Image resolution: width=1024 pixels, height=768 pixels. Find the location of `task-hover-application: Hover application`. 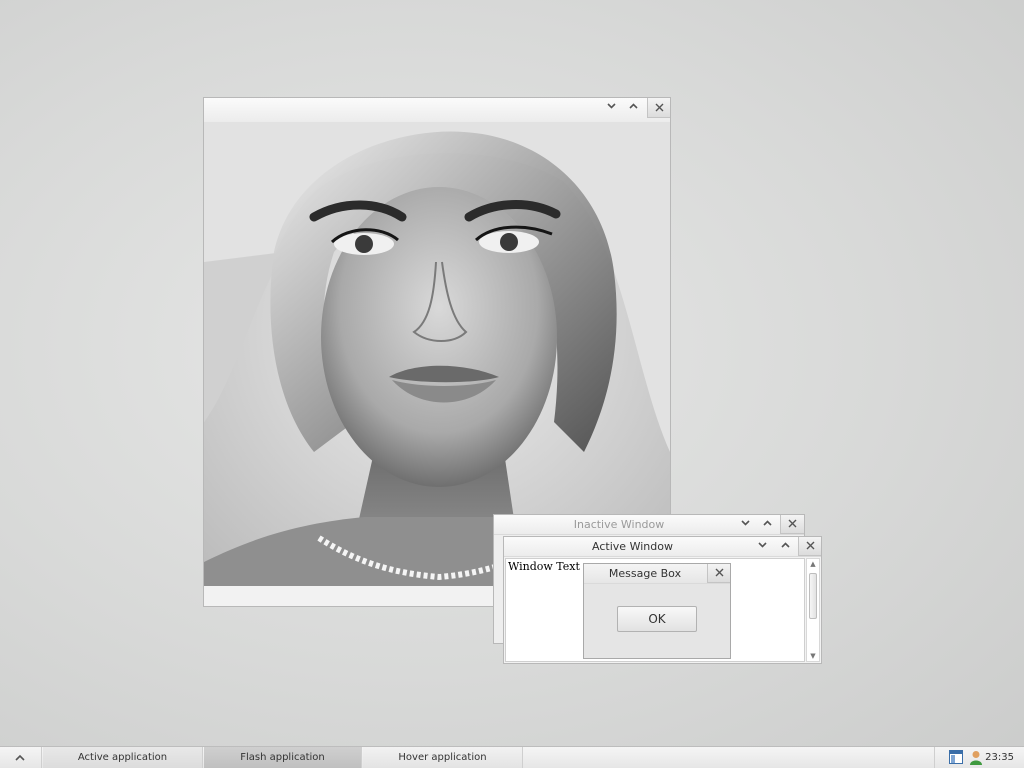

task-hover-application: Hover application is located at coordinates (443, 757).